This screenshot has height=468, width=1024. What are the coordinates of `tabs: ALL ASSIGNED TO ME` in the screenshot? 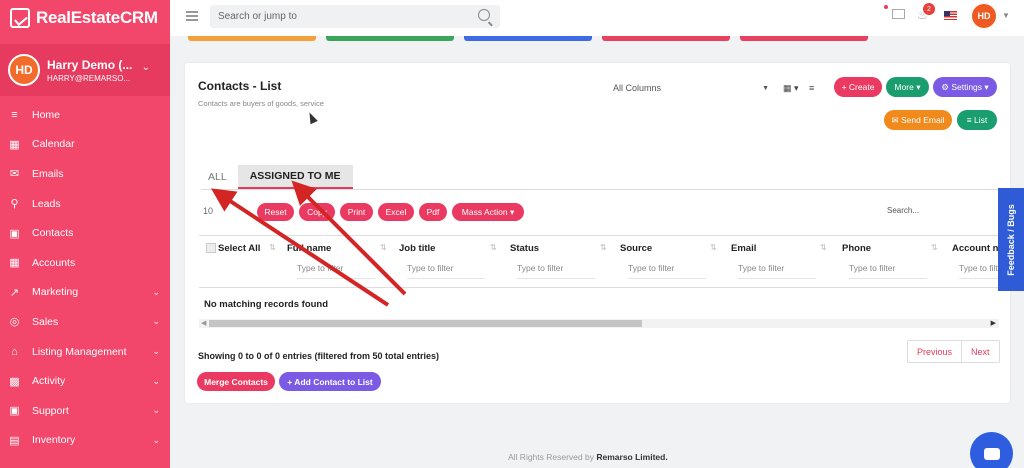 It's located at (277, 177).